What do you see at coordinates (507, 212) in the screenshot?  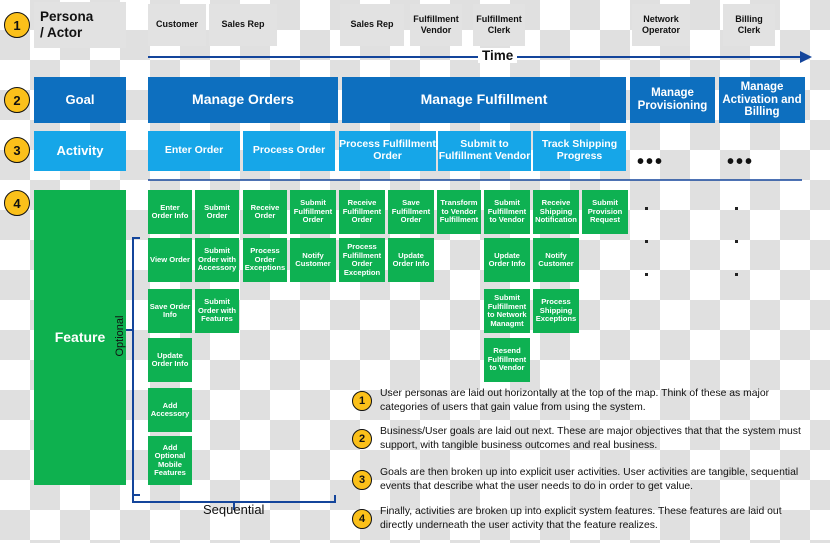 I see `feature-cell: Submit Fulfillment to Vendor` at bounding box center [507, 212].